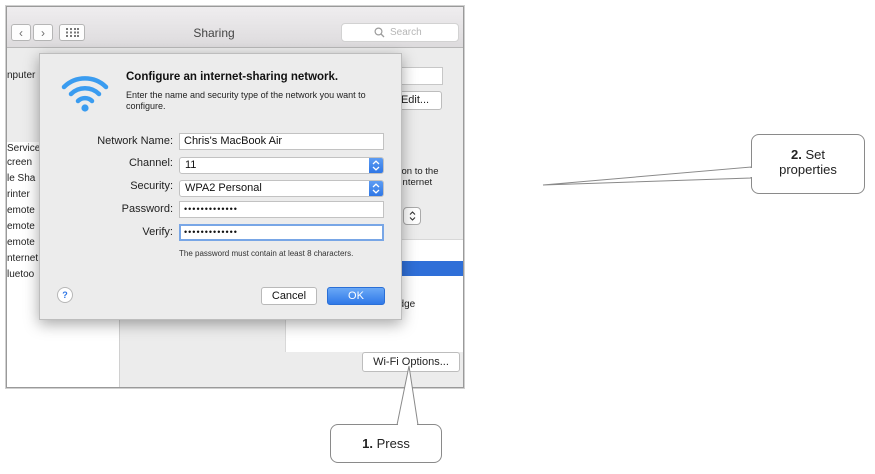  What do you see at coordinates (367, 443) in the screenshot?
I see `step-number: 1.` at bounding box center [367, 443].